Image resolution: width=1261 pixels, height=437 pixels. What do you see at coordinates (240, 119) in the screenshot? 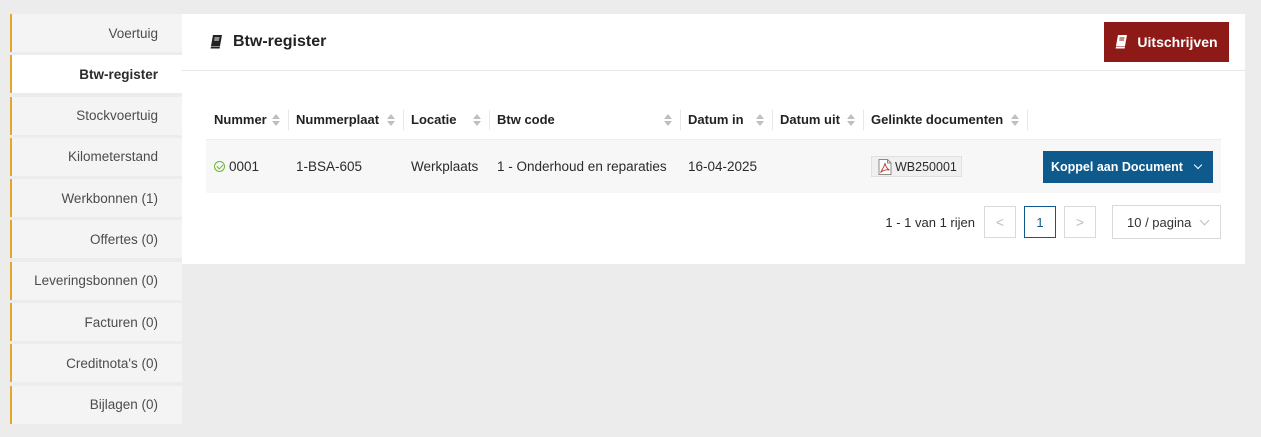
I see `column-header-label: Nummer` at bounding box center [240, 119].